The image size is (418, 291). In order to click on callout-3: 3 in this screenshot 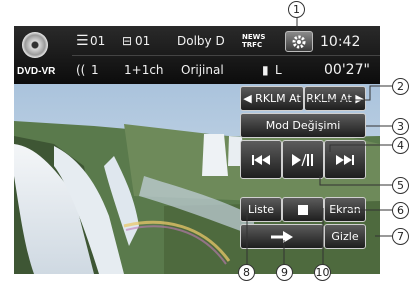, I will do `click(400, 126)`.